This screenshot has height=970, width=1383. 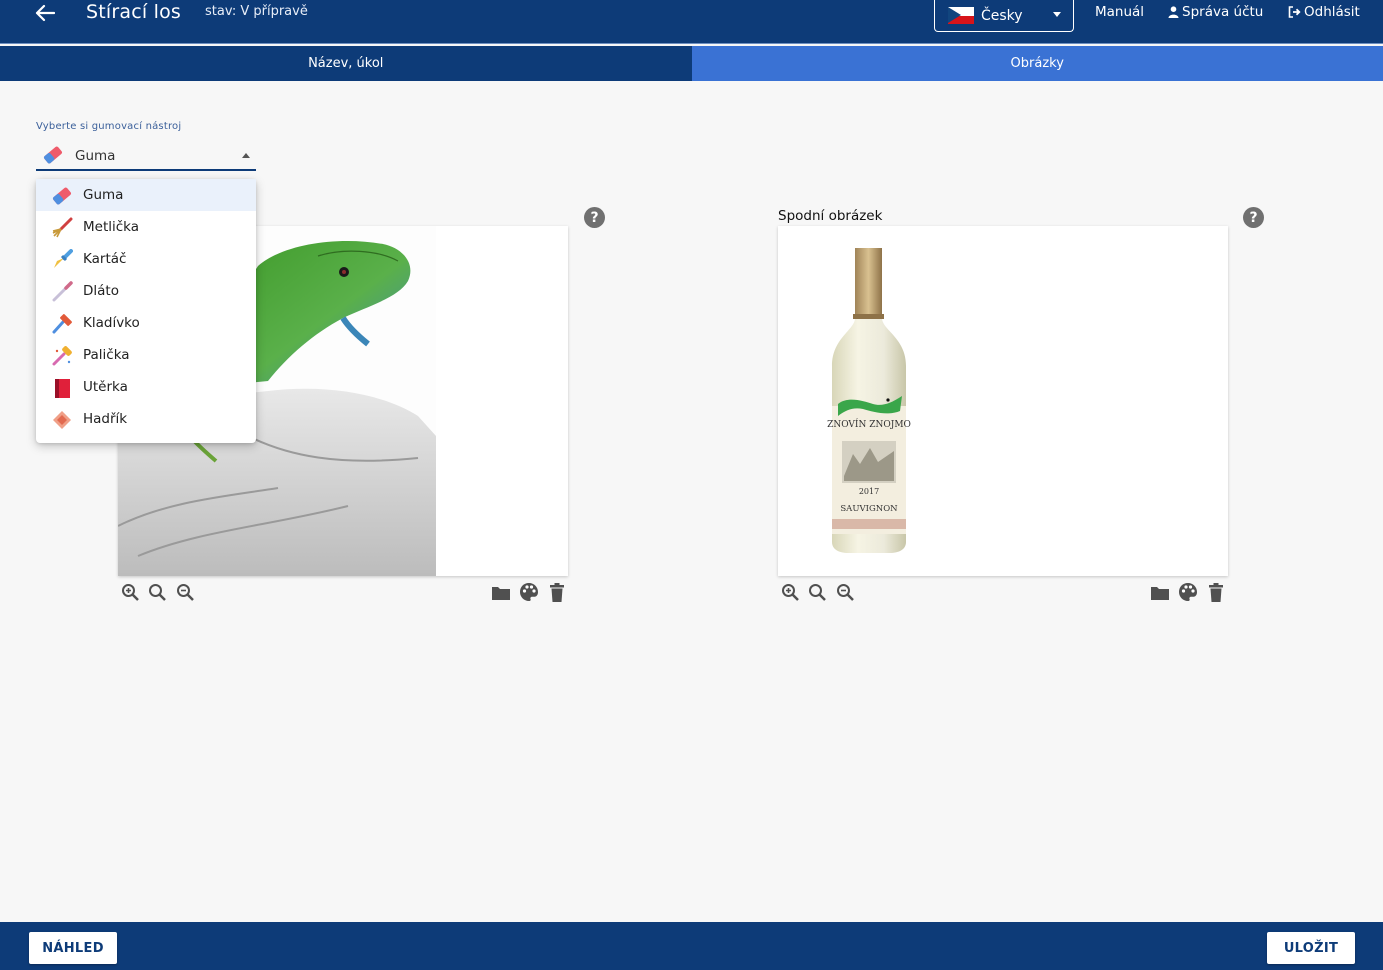 What do you see at coordinates (869, 400) in the screenshot?
I see `wine-bottle-image: ZNOVÍN ZNOJMO 2017 SAUVIGNON` at bounding box center [869, 400].